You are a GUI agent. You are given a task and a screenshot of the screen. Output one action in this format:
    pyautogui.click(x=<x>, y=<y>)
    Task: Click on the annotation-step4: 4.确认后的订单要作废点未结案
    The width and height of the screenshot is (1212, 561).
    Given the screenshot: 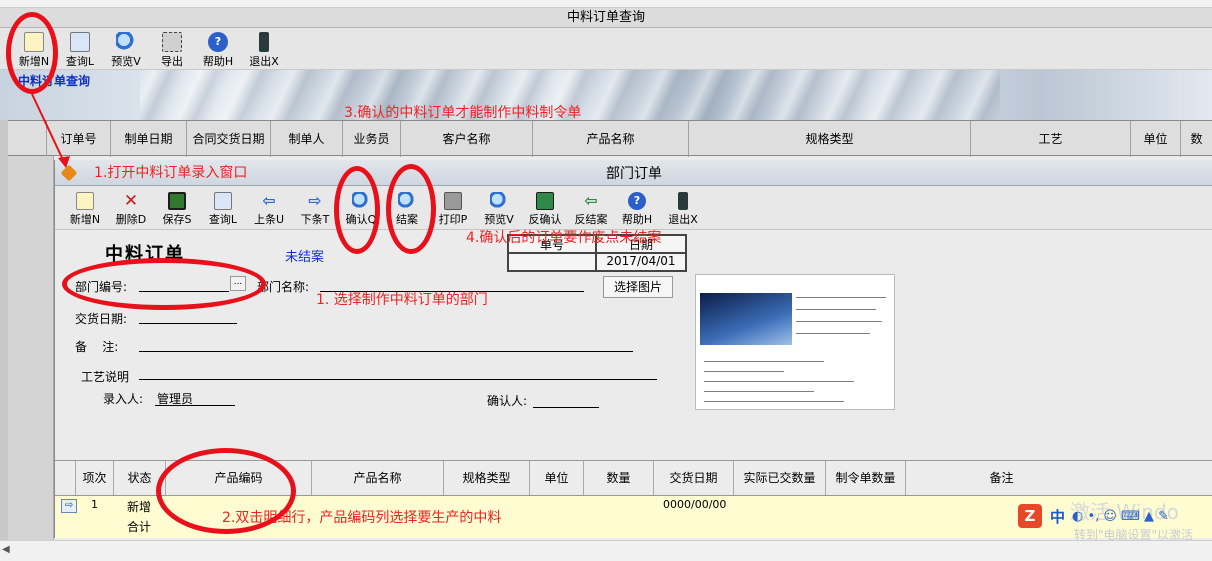 What is the action you would take?
    pyautogui.click(x=564, y=238)
    